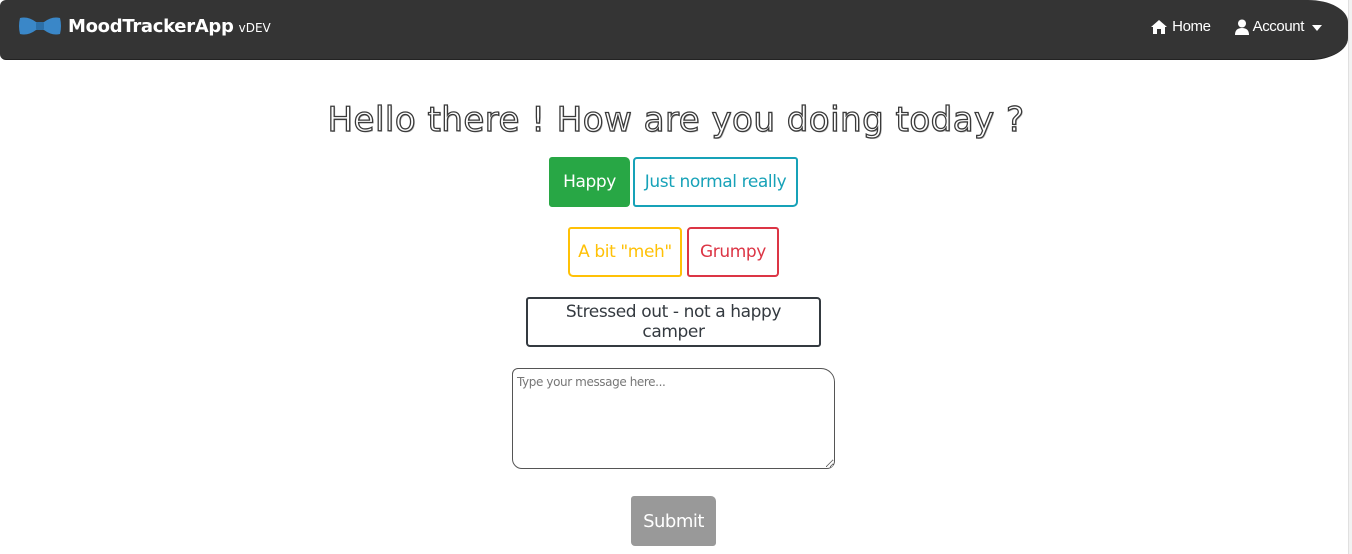 The height and width of the screenshot is (554, 1352). I want to click on brand-link: MoodTrackerApp vDEV, so click(144, 26).